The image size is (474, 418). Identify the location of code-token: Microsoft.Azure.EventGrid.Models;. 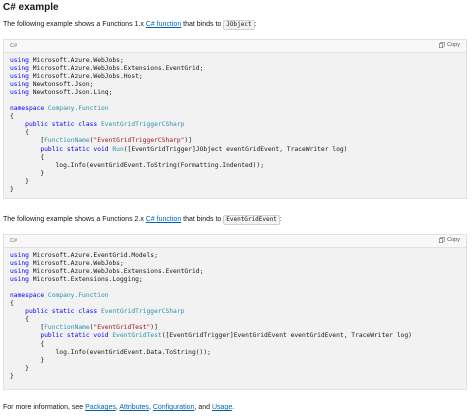
(95, 255).